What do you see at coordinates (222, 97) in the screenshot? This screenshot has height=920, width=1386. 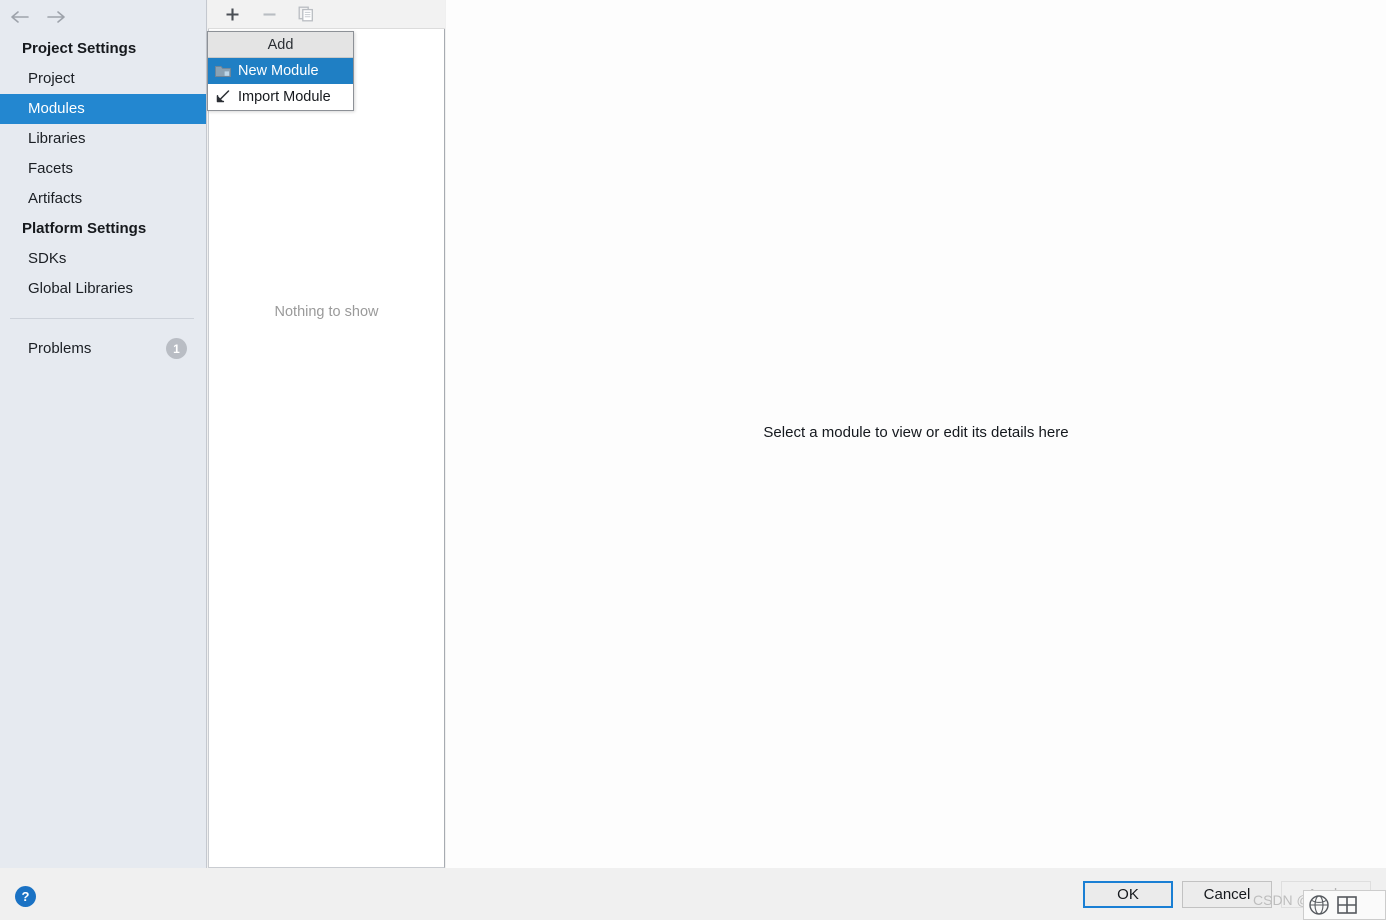 I see `import-arrow-icon` at bounding box center [222, 97].